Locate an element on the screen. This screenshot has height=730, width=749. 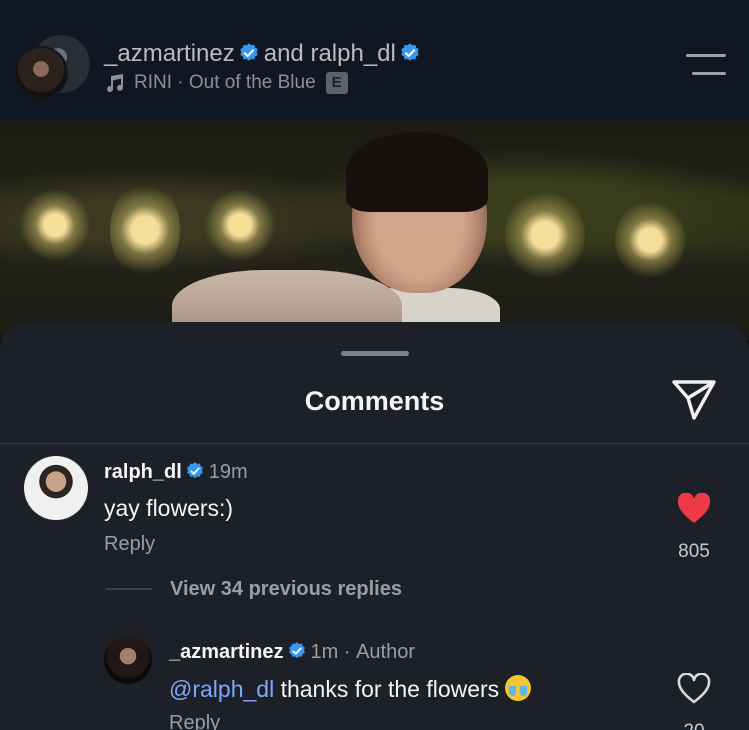
divider is located at coordinates (374, 443).